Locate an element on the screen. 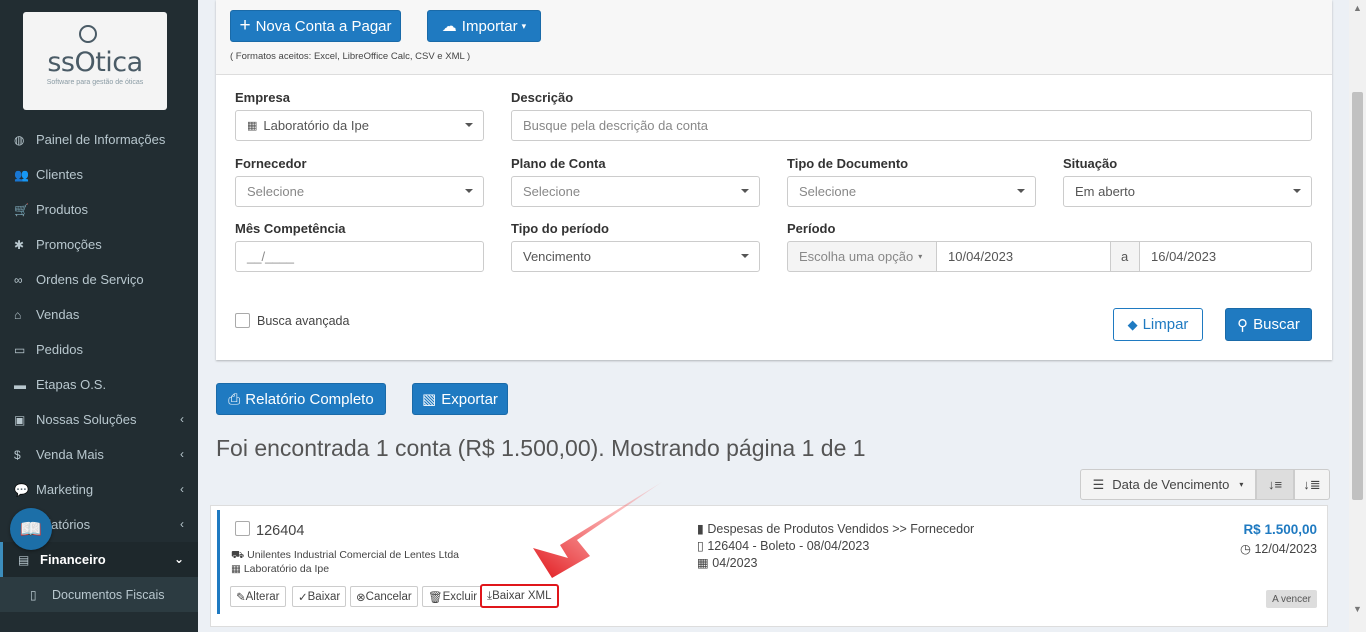 The width and height of the screenshot is (1366, 632). cloud-upload-icon: ☁ is located at coordinates (449, 26).